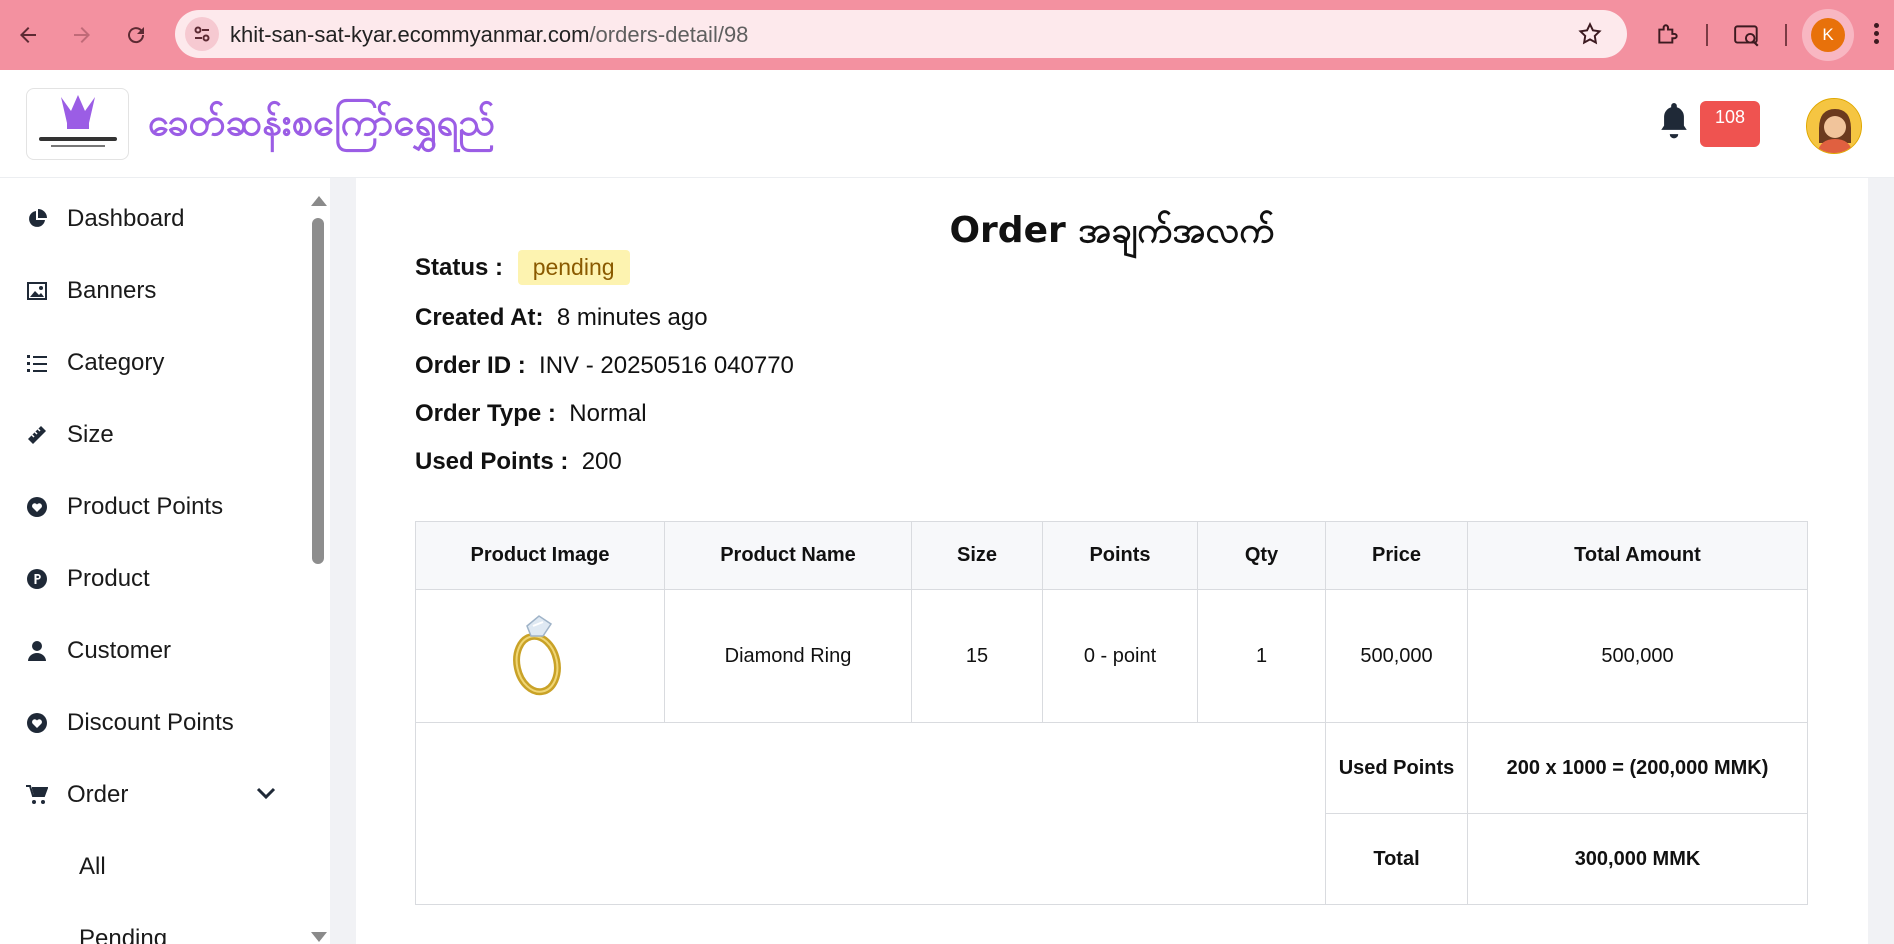 The width and height of the screenshot is (1894, 944). What do you see at coordinates (108, 578) in the screenshot?
I see `sidebar-item-label: Product` at bounding box center [108, 578].